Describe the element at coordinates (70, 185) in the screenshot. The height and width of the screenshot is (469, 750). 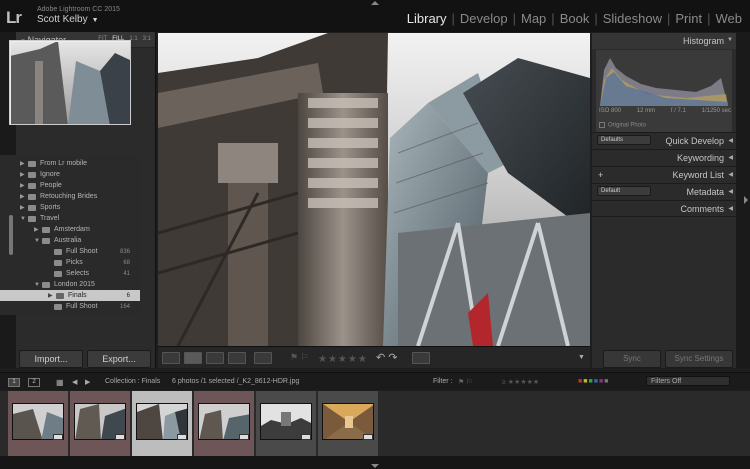
I see `folder-row: ▶ People` at that location.